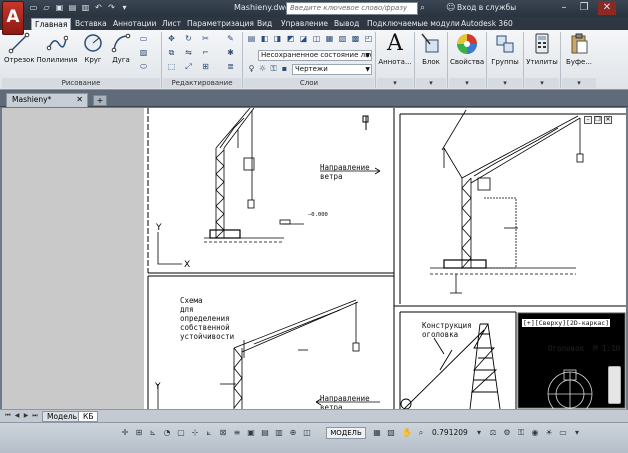 The image size is (628, 453). I want to click on ortho-mode-icon: ⊾, so click(153, 433).